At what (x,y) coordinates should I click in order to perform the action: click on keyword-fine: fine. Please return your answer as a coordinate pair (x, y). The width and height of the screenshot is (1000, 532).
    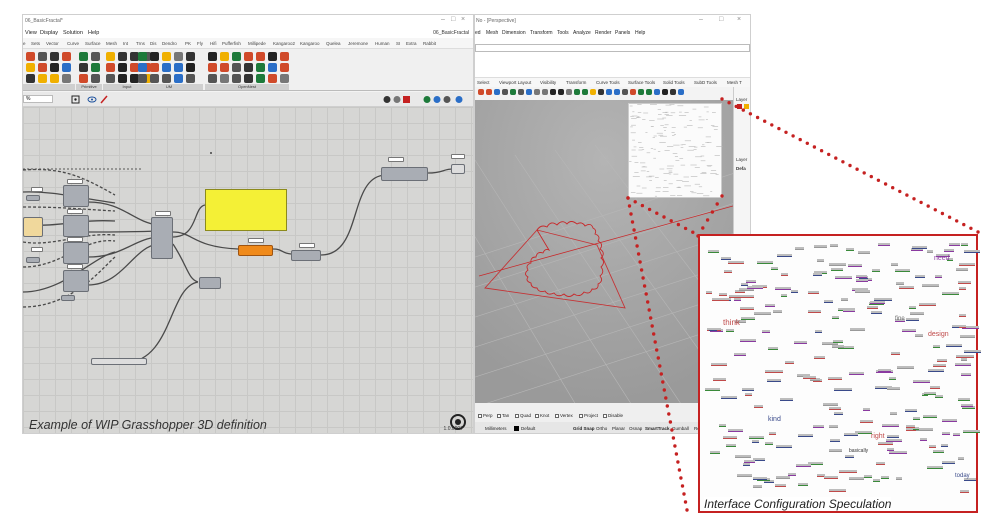
    Looking at the image, I should click on (900, 319).